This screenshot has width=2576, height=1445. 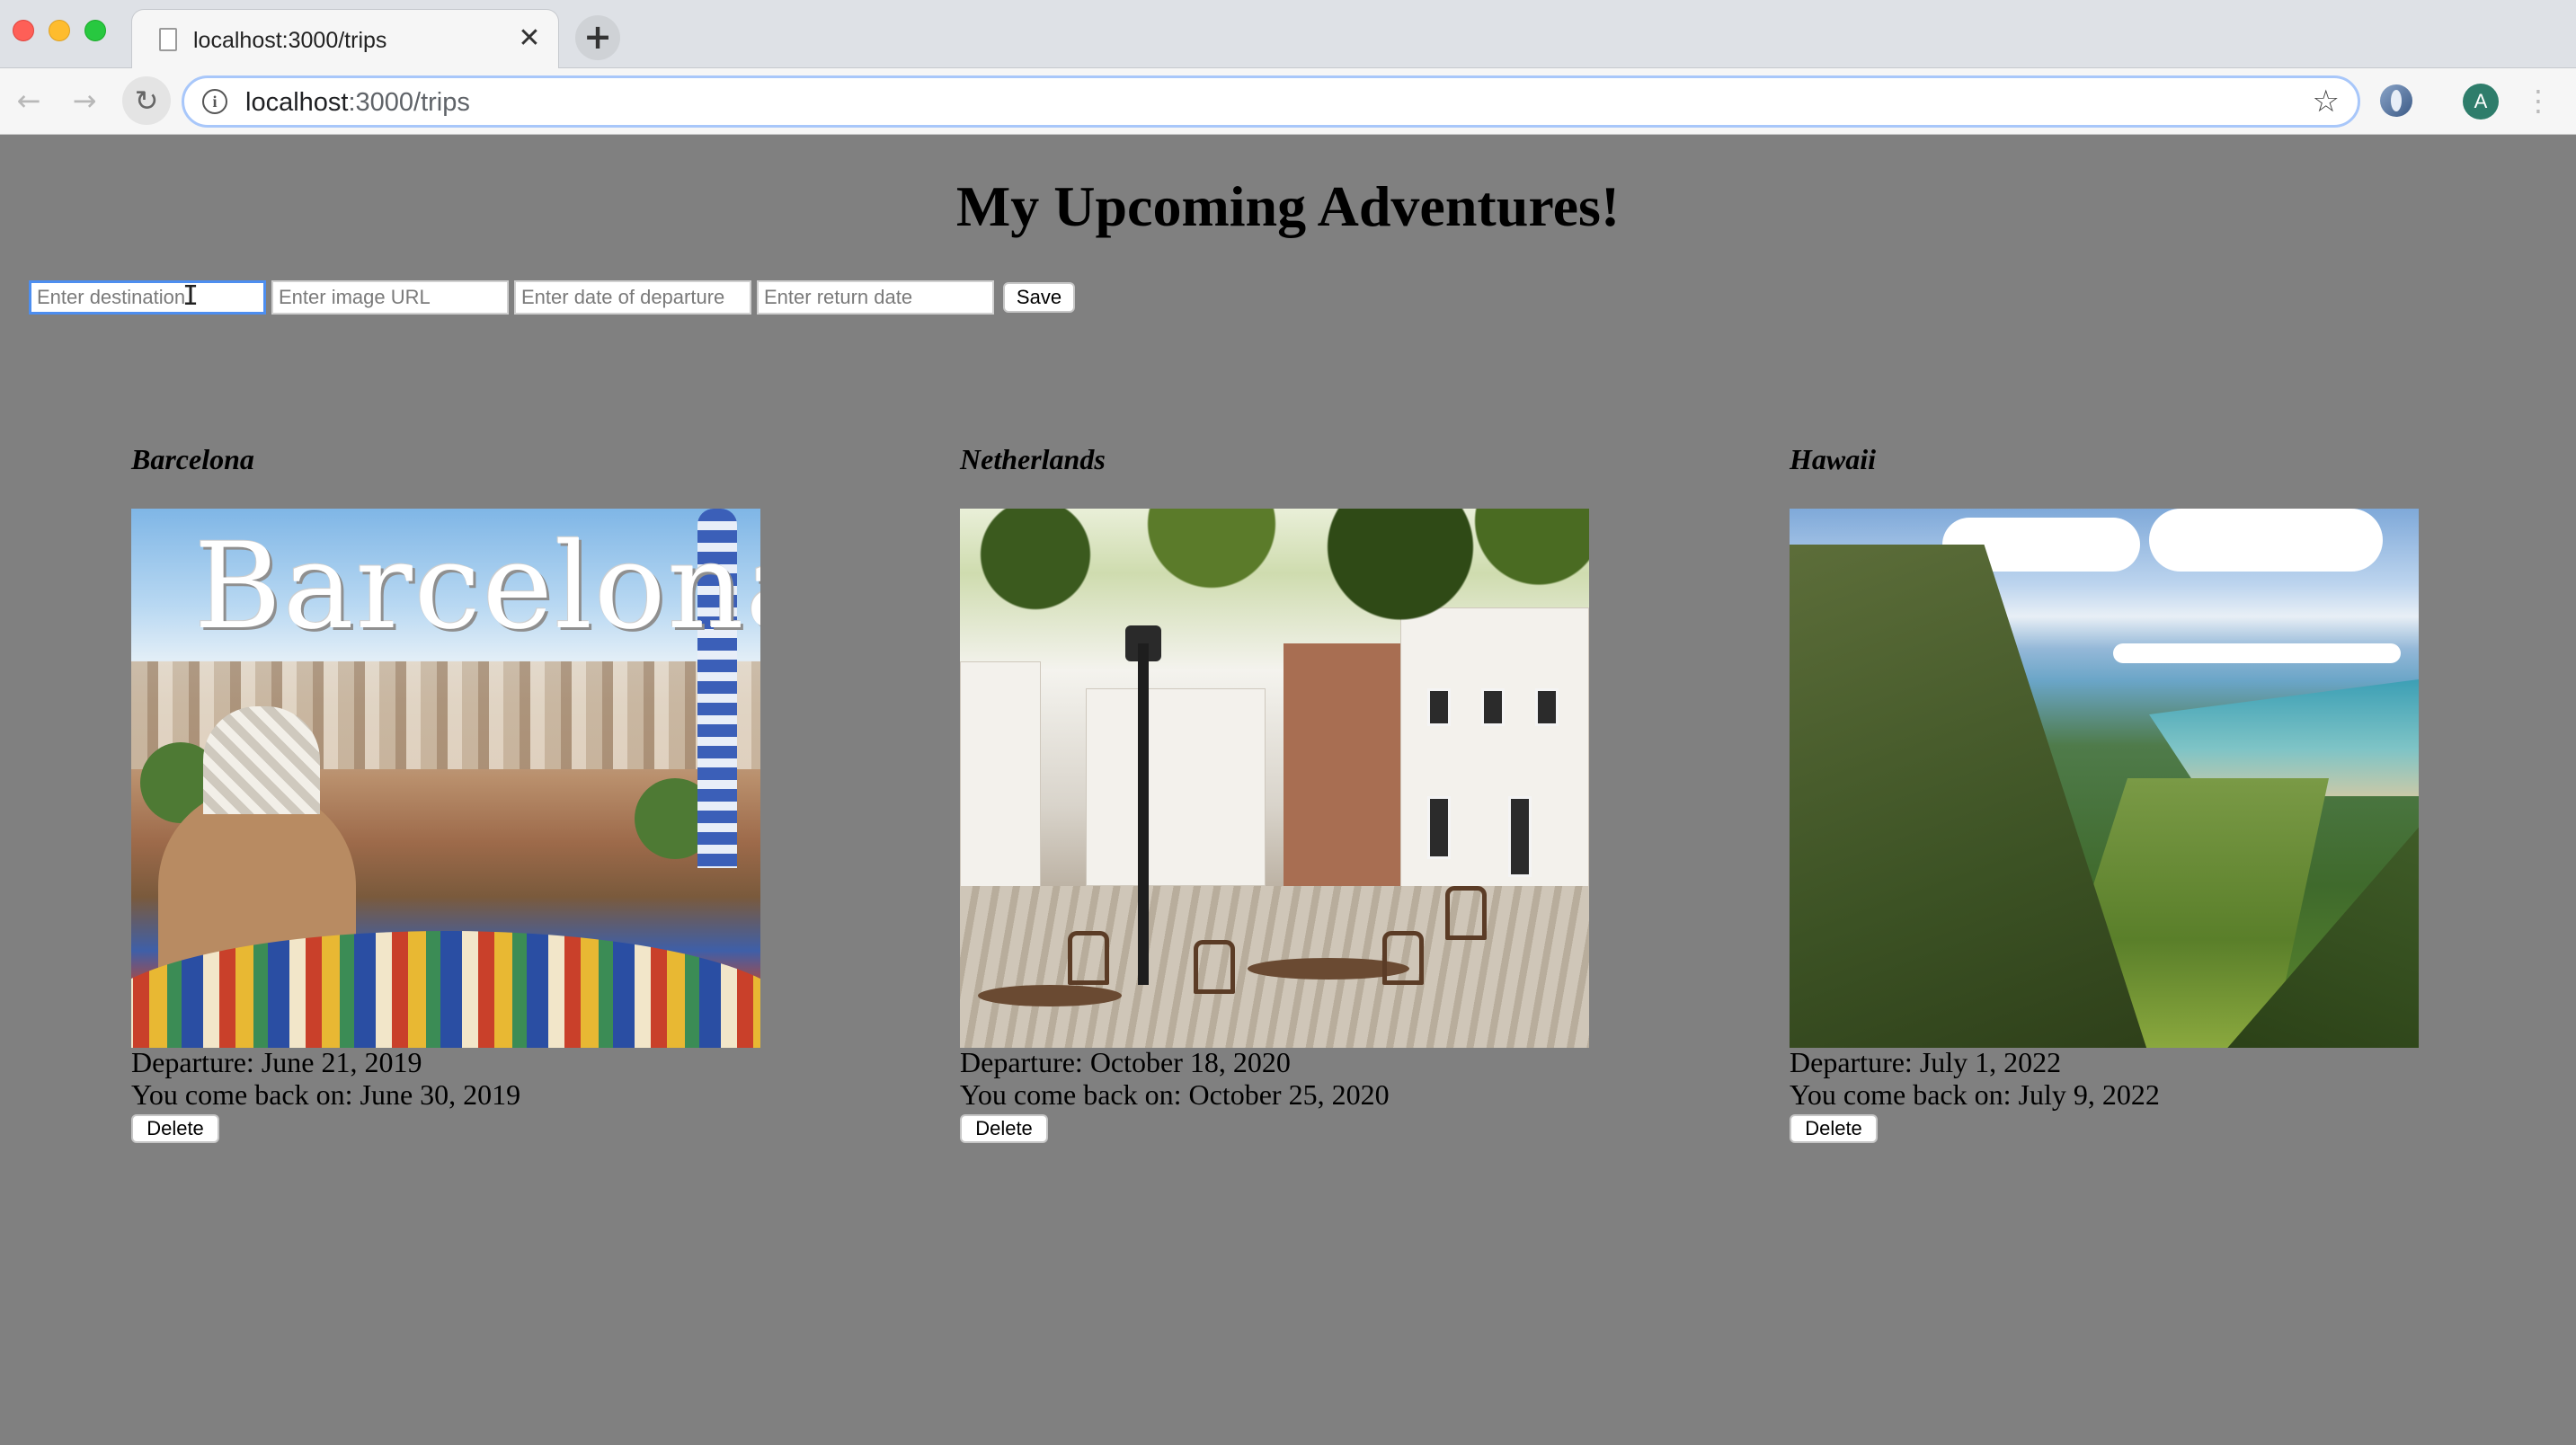 I want to click on street-lamp-post, so click(x=1143, y=814).